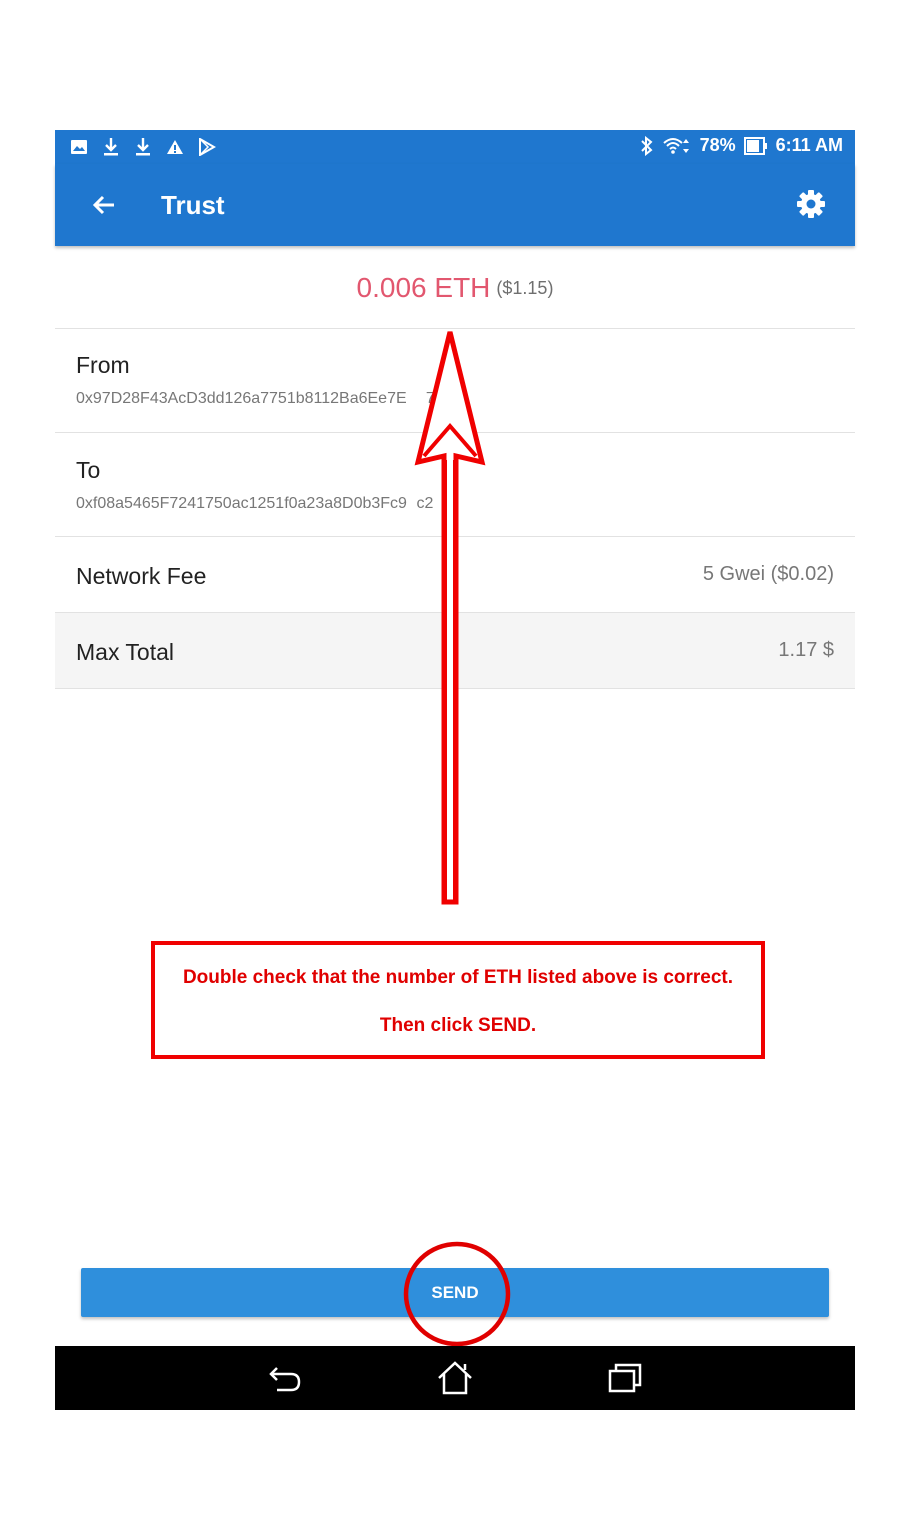 The width and height of the screenshot is (906, 1539). Describe the element at coordinates (125, 652) in the screenshot. I see `max-total-label: Max Total` at that location.